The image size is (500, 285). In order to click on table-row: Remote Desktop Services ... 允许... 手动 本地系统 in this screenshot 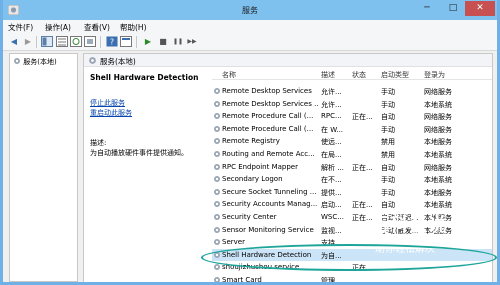, I will do `click(352, 104)`.